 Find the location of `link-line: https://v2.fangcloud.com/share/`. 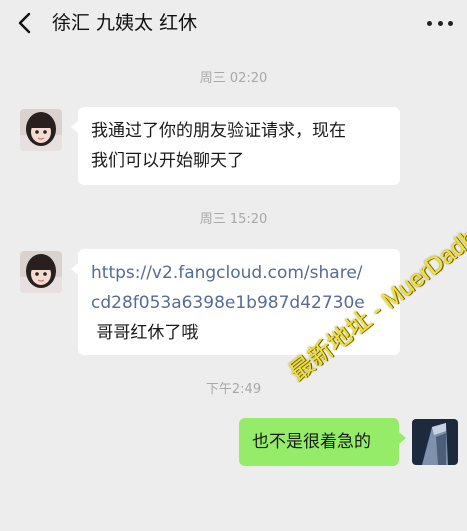

link-line: https://v2.fangcloud.com/share/ is located at coordinates (227, 273).